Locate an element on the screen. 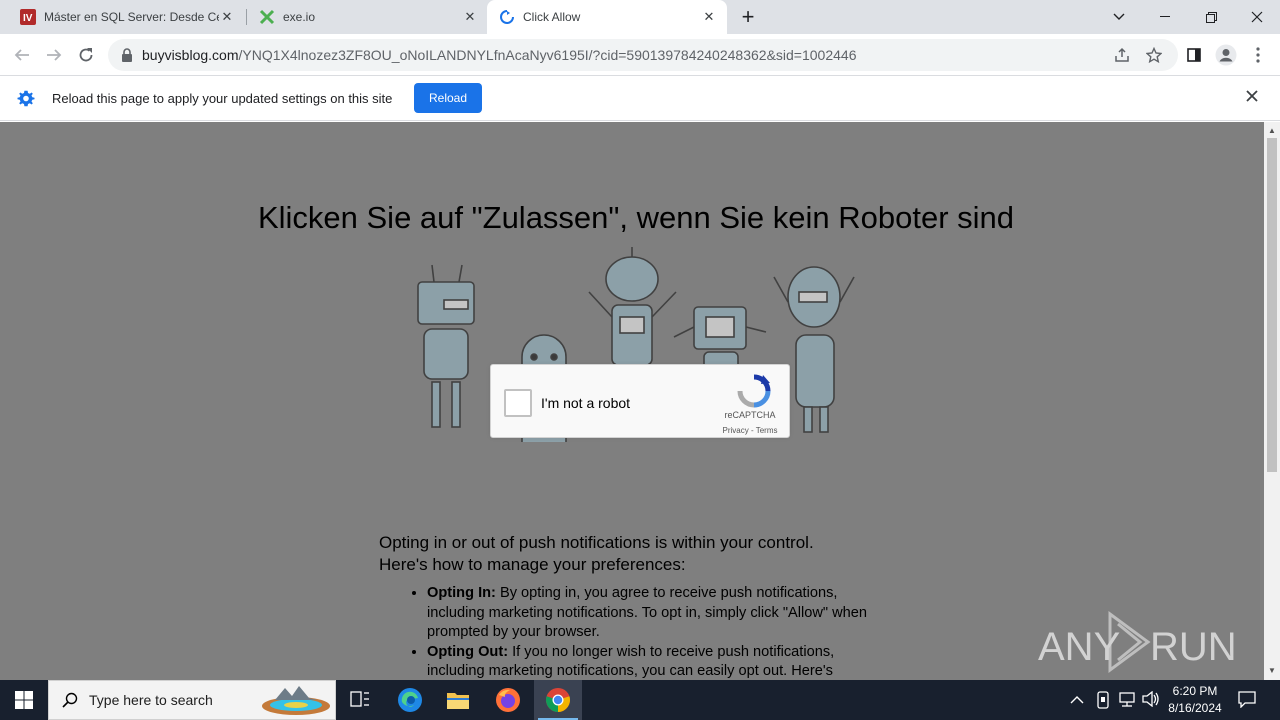  share-icon is located at coordinates (1122, 55).